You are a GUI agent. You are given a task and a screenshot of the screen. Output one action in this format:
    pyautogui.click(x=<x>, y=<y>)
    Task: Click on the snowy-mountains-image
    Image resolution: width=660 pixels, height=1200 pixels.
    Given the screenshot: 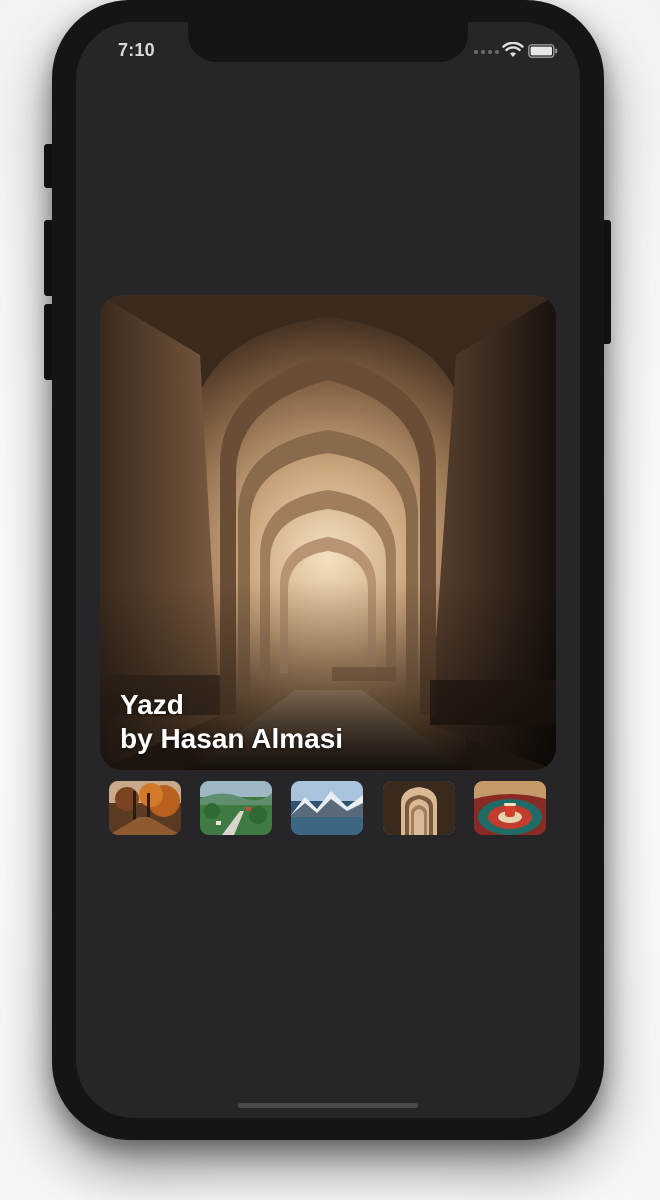 What is the action you would take?
    pyautogui.click(x=327, y=808)
    